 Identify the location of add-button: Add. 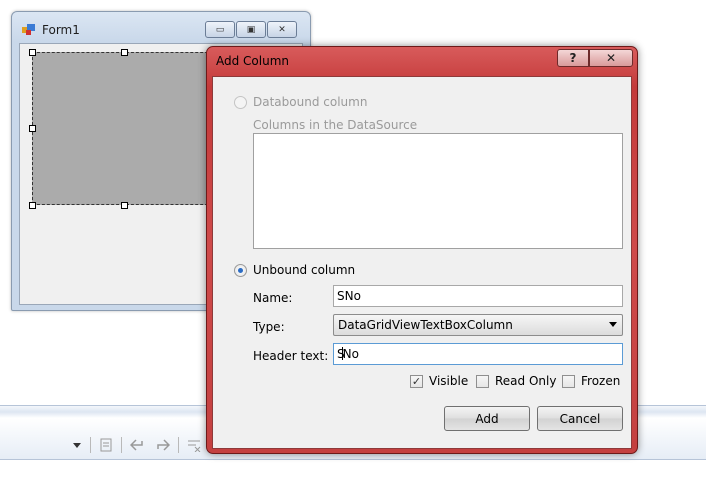
(487, 418).